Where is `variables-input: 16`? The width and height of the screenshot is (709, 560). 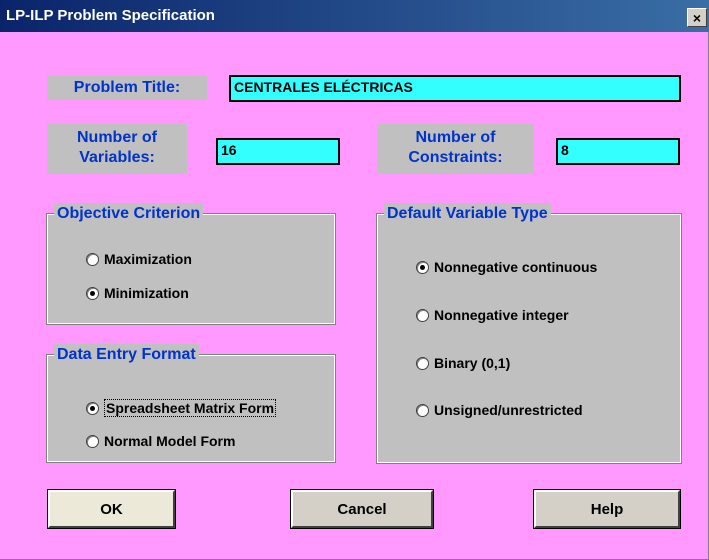
variables-input: 16 is located at coordinates (278, 151).